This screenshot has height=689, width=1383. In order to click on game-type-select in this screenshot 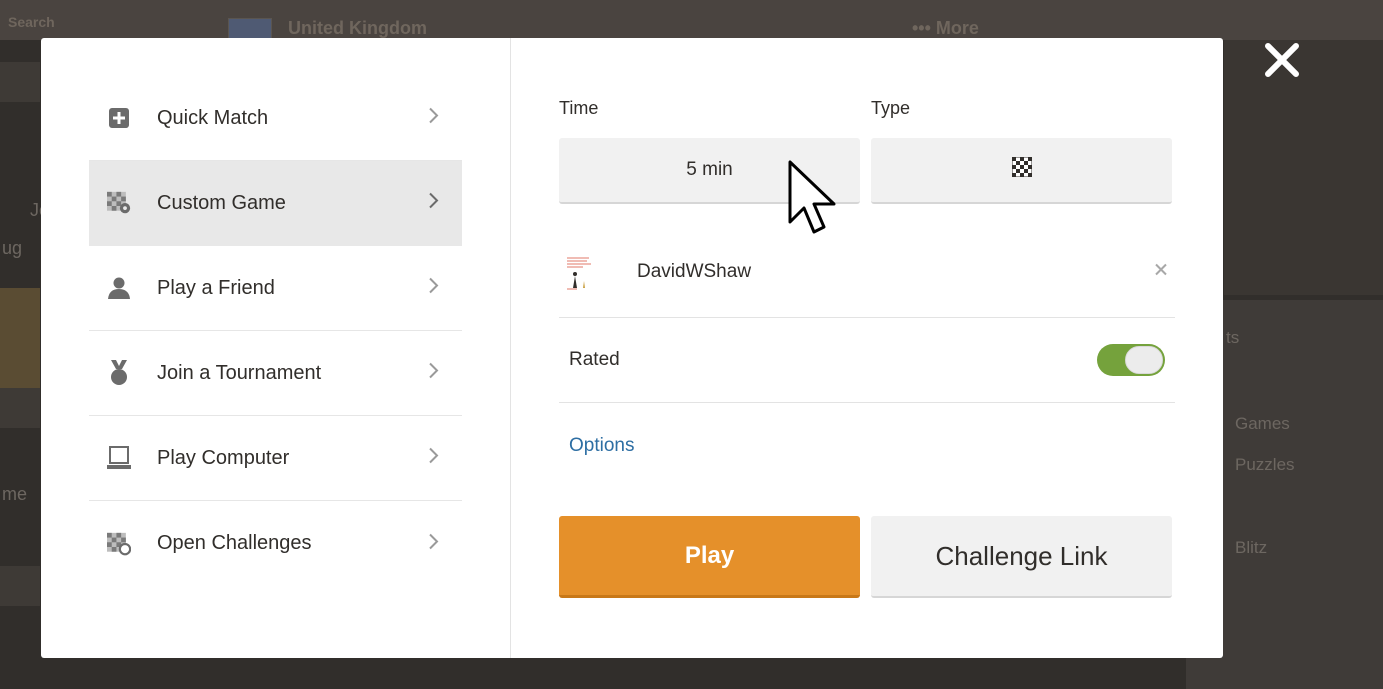, I will do `click(1021, 171)`.